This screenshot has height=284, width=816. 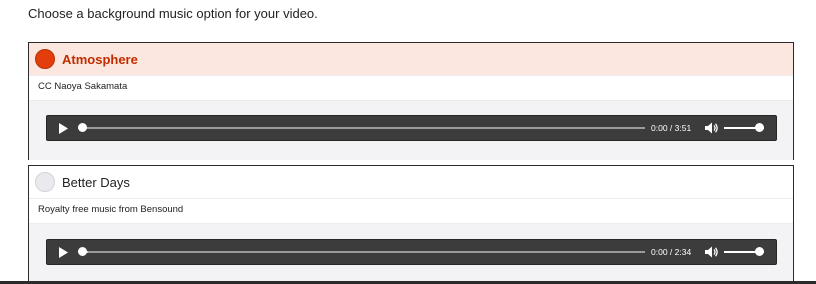 What do you see at coordinates (411, 88) in the screenshot?
I see `option-credit: CC Naoya Sakamata` at bounding box center [411, 88].